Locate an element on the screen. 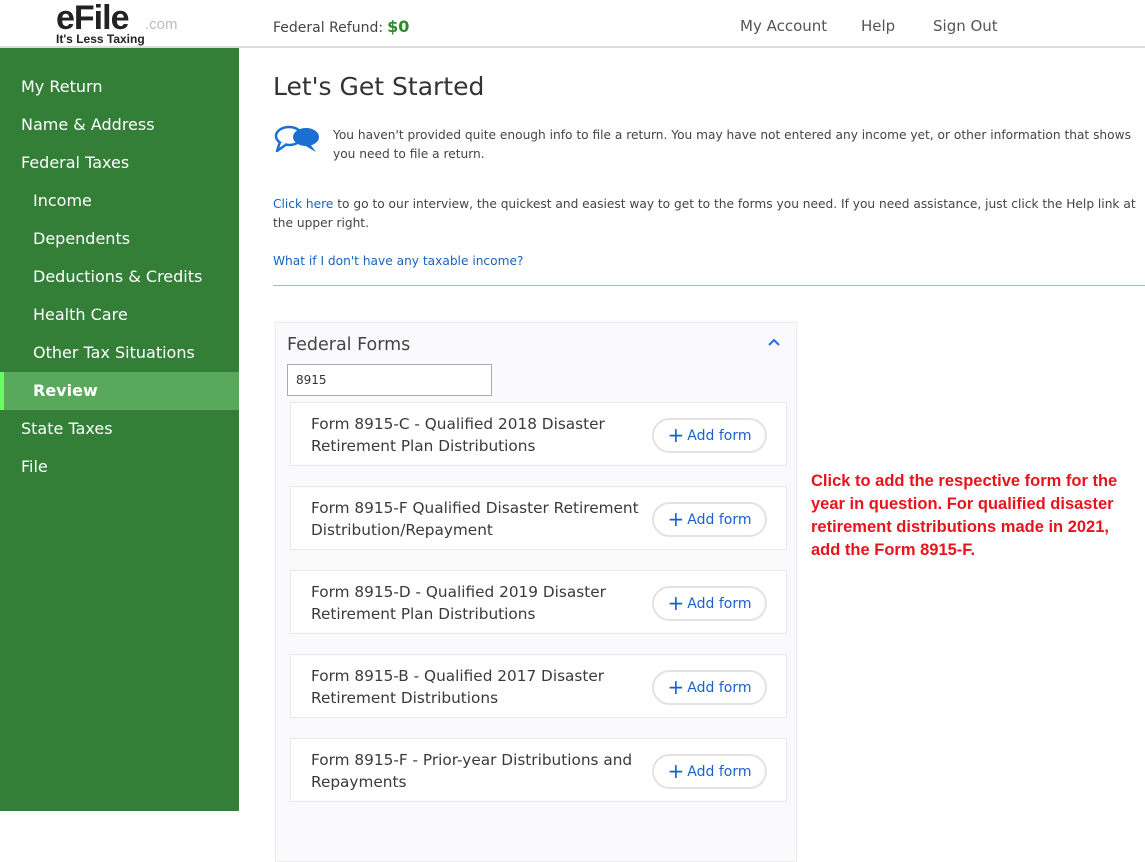 This screenshot has width=1145, height=862. sidebar-item-dependents: Dependents is located at coordinates (119, 239).